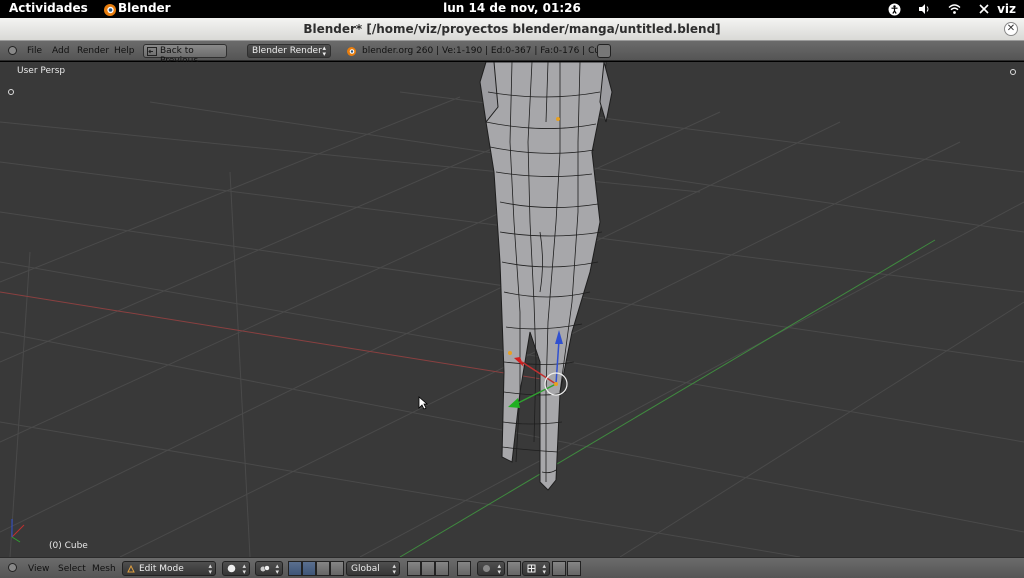 The height and width of the screenshot is (578, 1024). What do you see at coordinates (309, 568) in the screenshot?
I see `translate-manipulator-icon` at bounding box center [309, 568].